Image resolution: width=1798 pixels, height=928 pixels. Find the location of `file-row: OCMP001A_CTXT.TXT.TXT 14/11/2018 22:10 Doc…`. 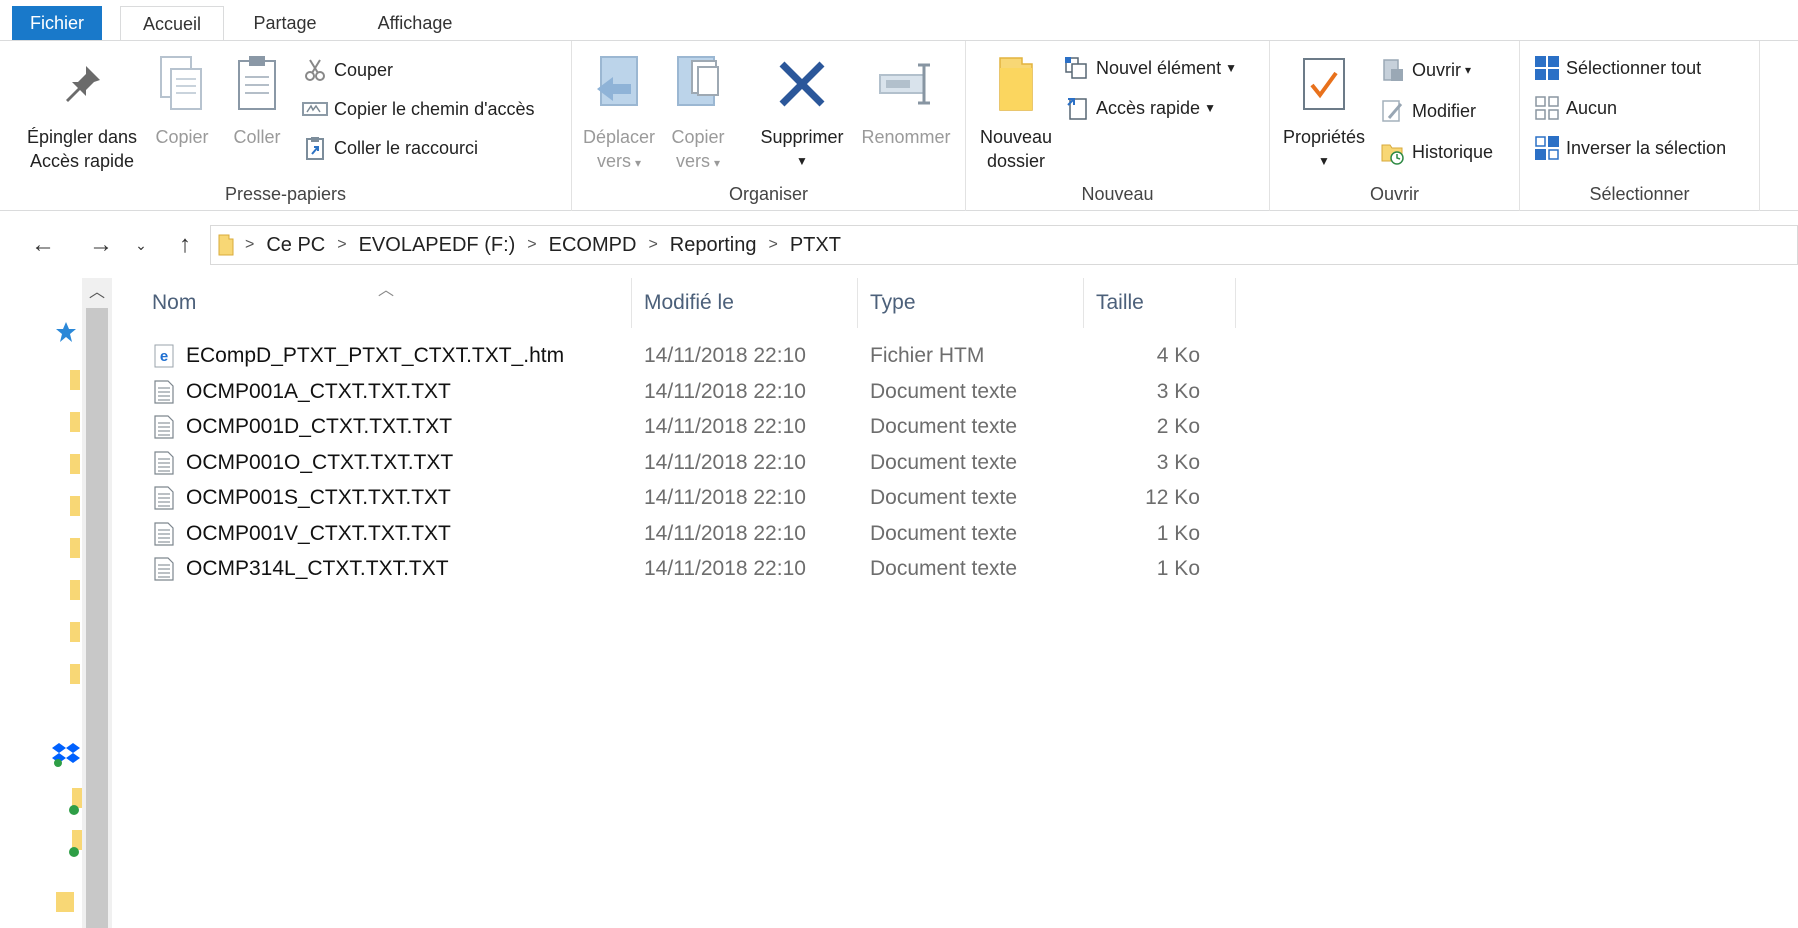

file-row: OCMP001A_CTXT.TXT.TXT 14/11/2018 22:10 Doc… is located at coordinates (690, 392).